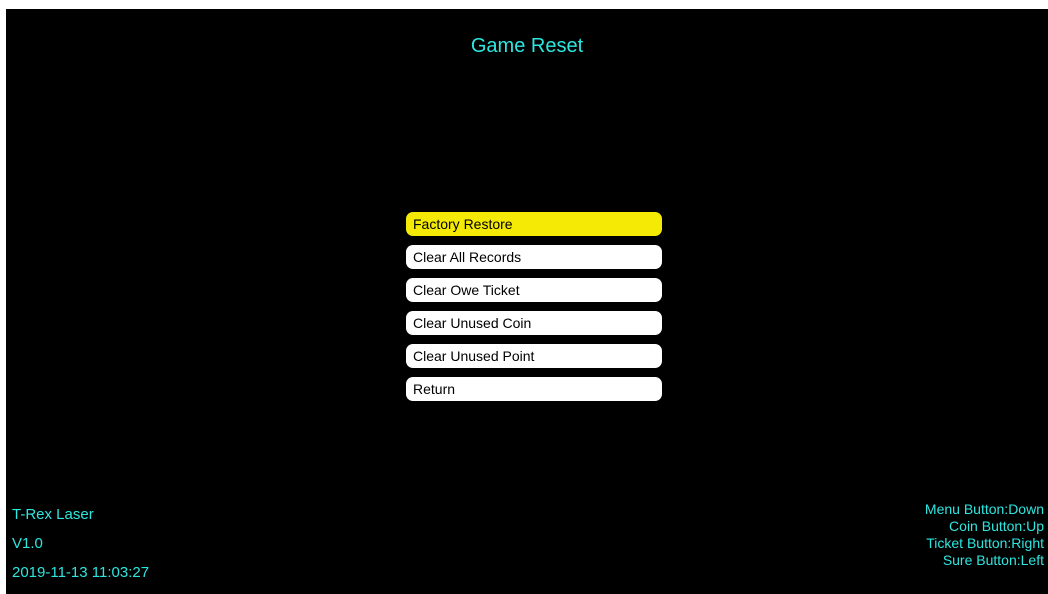 This screenshot has height=594, width=1048. What do you see at coordinates (534, 224) in the screenshot?
I see `menu-item-factory-restore: Factory Restore` at bounding box center [534, 224].